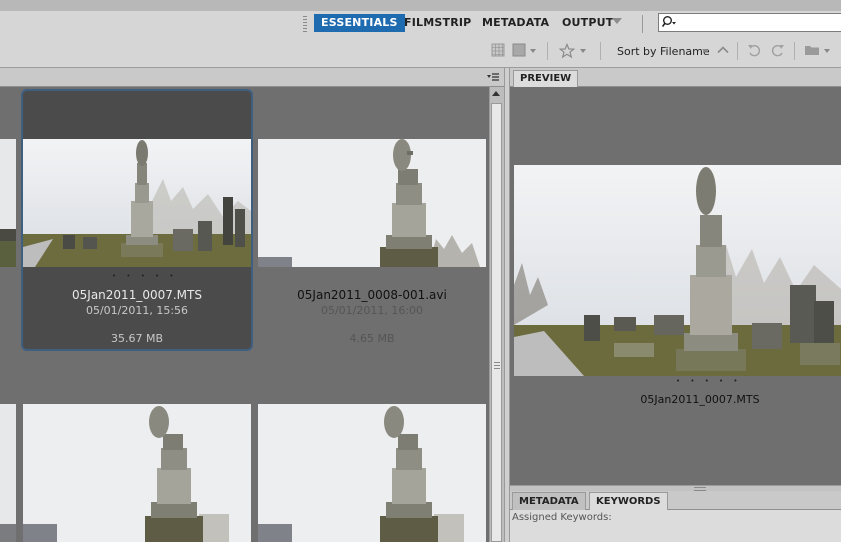 This screenshot has height=542, width=841. I want to click on tab-keywords: KEYWORDS, so click(628, 501).